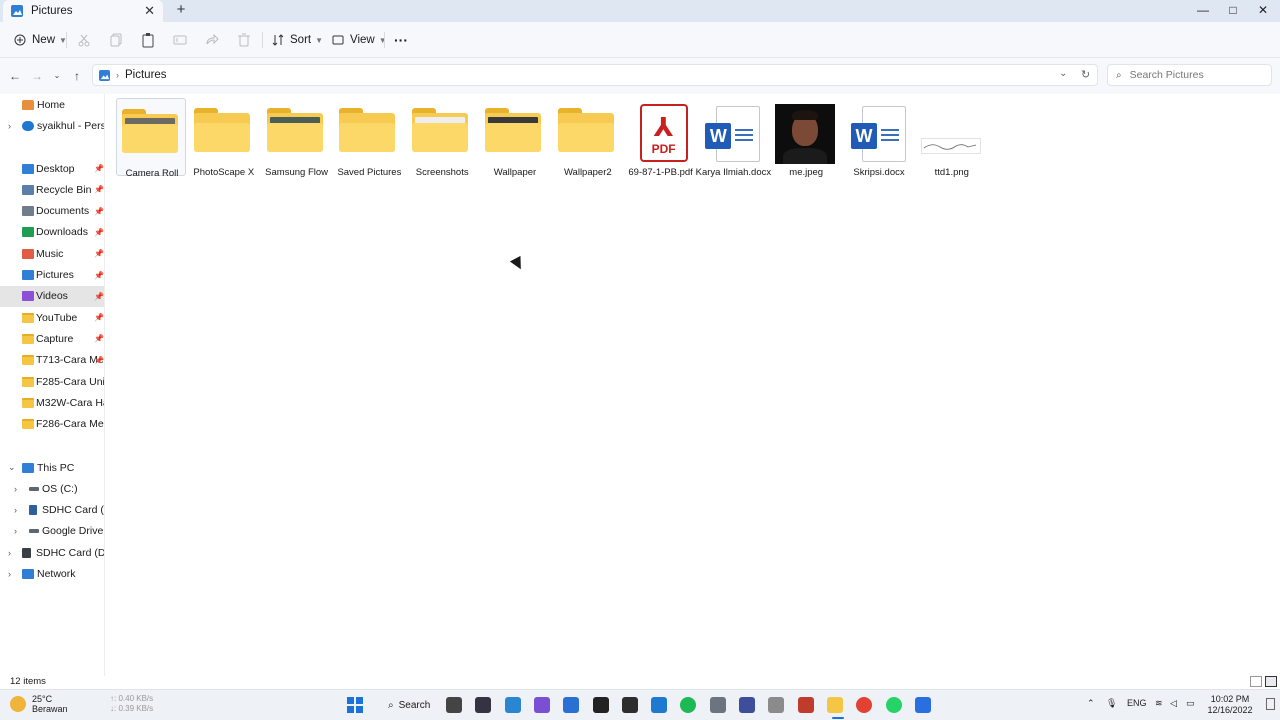 The image size is (1280, 720). I want to click on taskbar-search-button: ⌕ Search, so click(408, 705).